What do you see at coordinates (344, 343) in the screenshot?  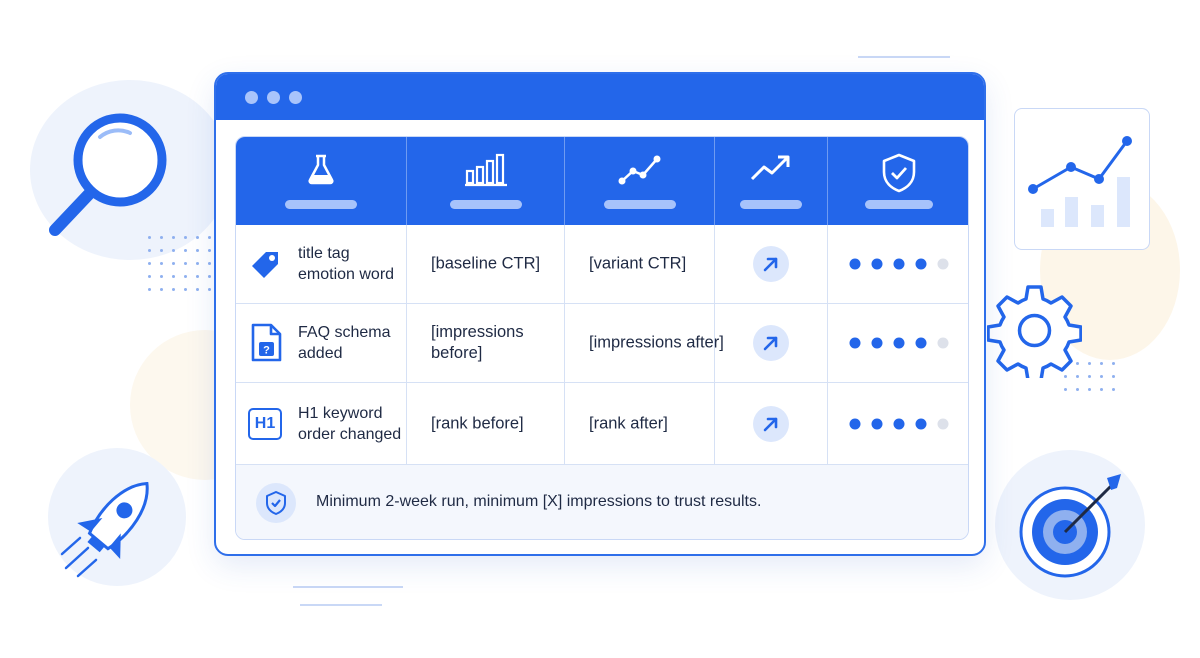 I see `test-name: FAQ schema added` at bounding box center [344, 343].